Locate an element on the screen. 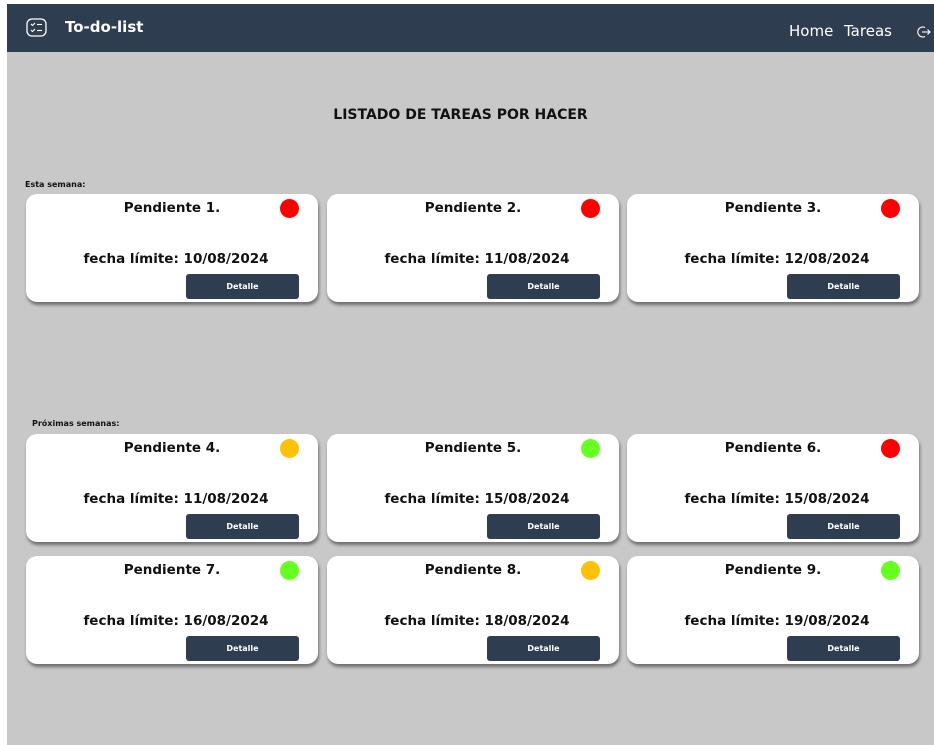  task-title: Pendiente 2. is located at coordinates (473, 208).